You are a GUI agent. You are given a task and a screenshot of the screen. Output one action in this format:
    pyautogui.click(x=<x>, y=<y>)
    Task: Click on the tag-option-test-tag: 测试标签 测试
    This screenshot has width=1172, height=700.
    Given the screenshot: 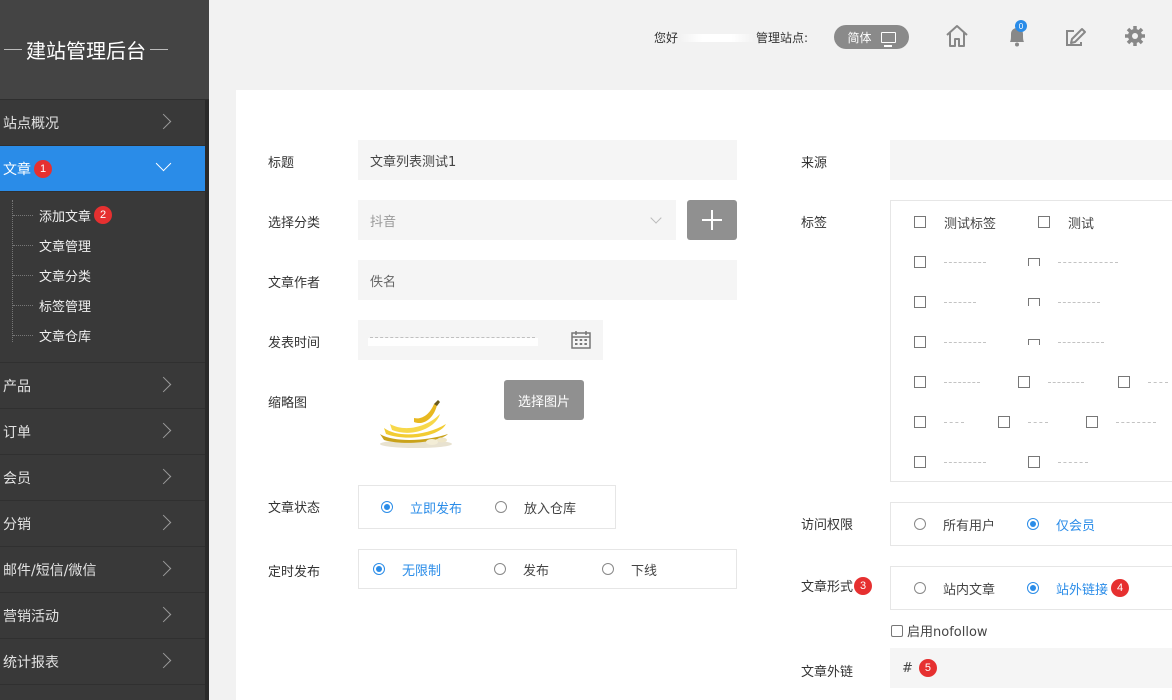 What is the action you would take?
    pyautogui.click(x=1004, y=222)
    